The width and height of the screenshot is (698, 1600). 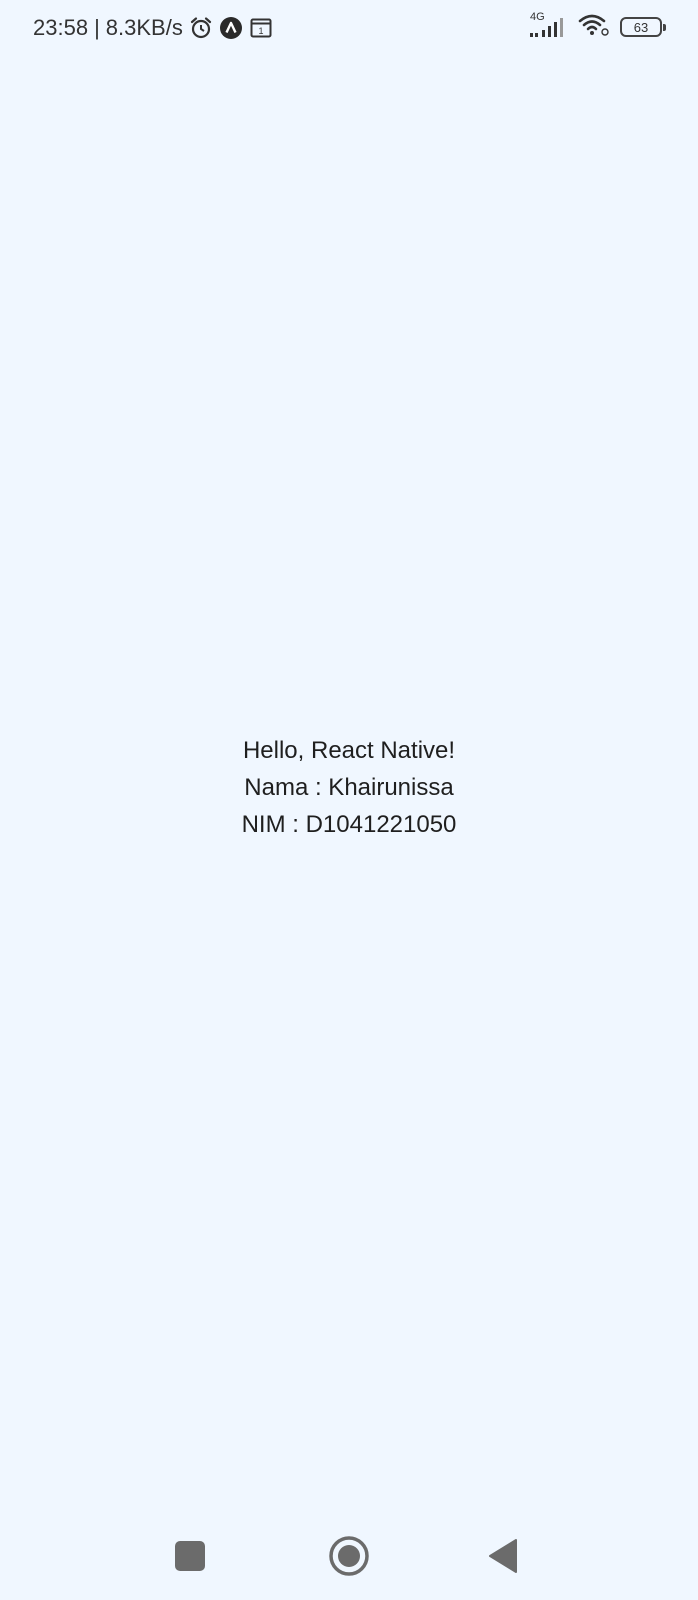 What do you see at coordinates (349, 824) in the screenshot?
I see `nim-text: NIM : D1041221050` at bounding box center [349, 824].